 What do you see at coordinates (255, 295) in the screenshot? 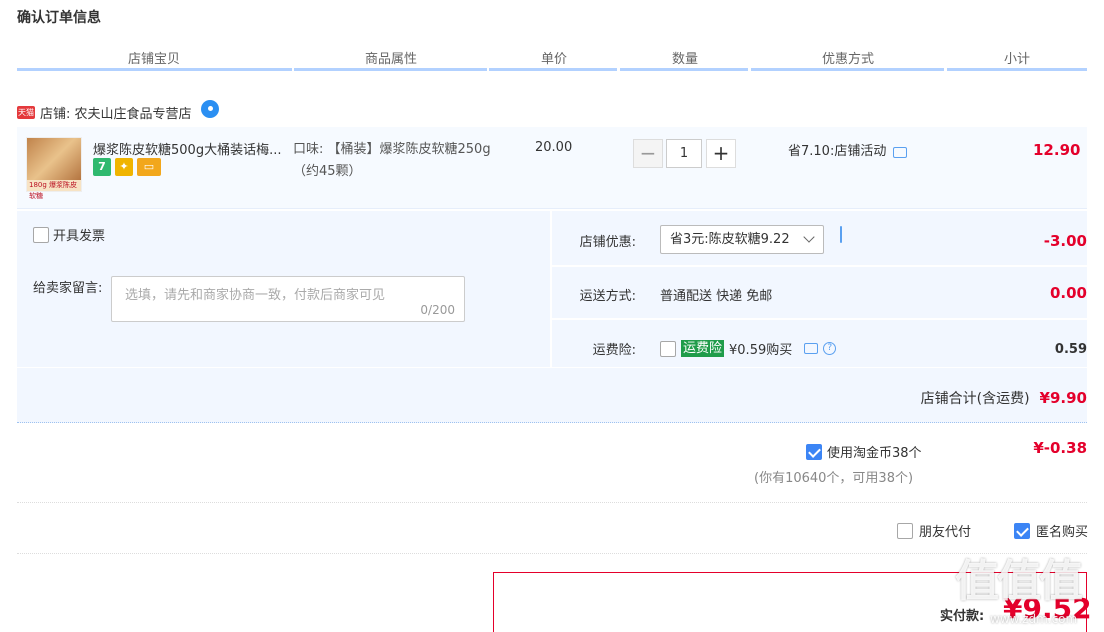
I see `message-placeholder: 选填，请先和商家协商一致，付款后商家可见` at bounding box center [255, 295].